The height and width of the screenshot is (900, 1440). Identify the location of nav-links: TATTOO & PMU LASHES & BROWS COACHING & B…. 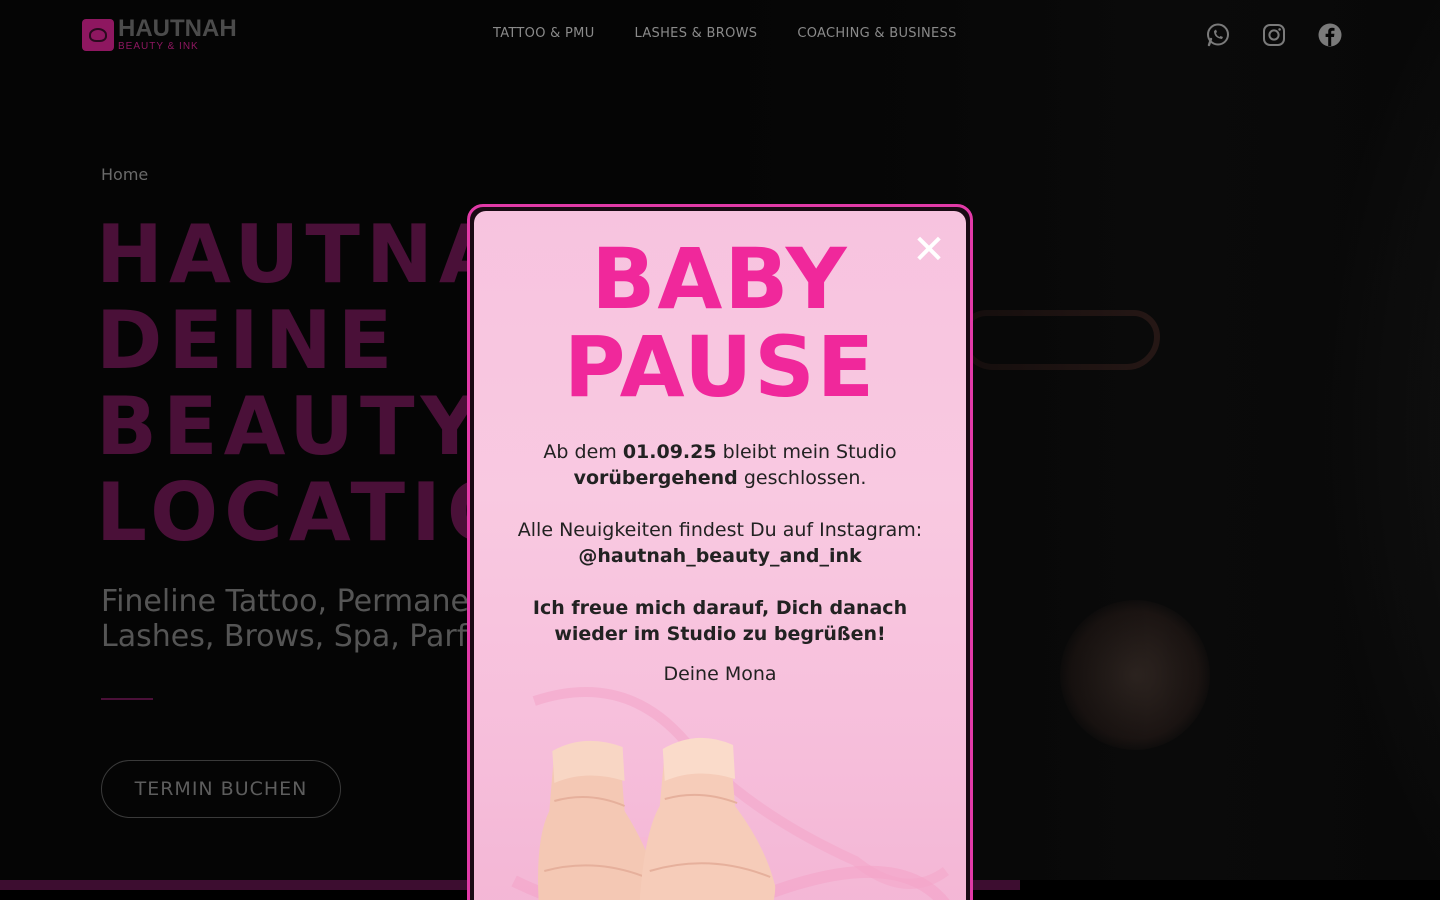
(725, 33).